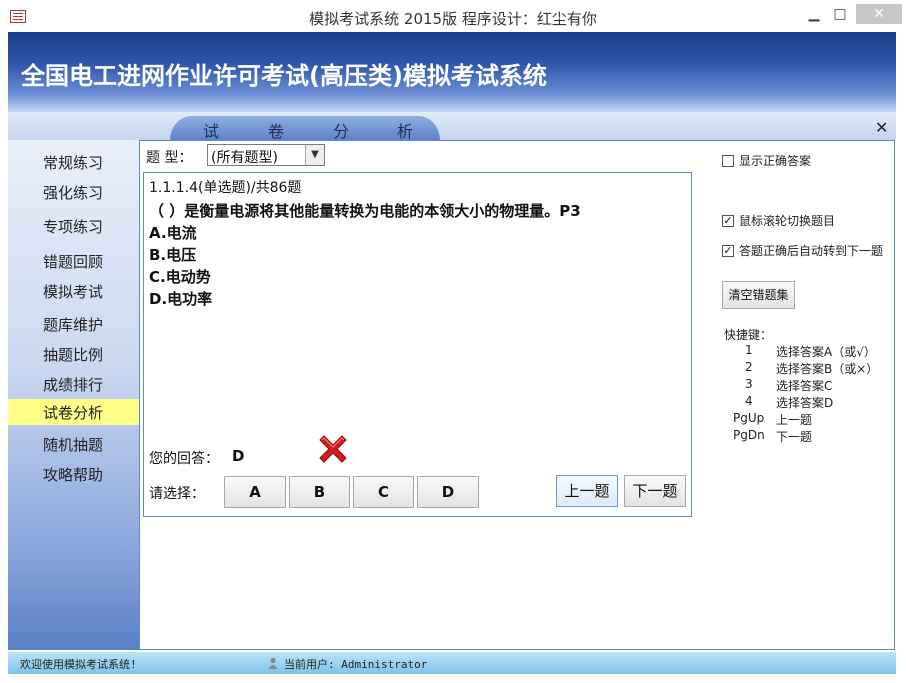 This screenshot has width=906, height=683. What do you see at coordinates (238, 456) in the screenshot?
I see `your-answer-value: D` at bounding box center [238, 456].